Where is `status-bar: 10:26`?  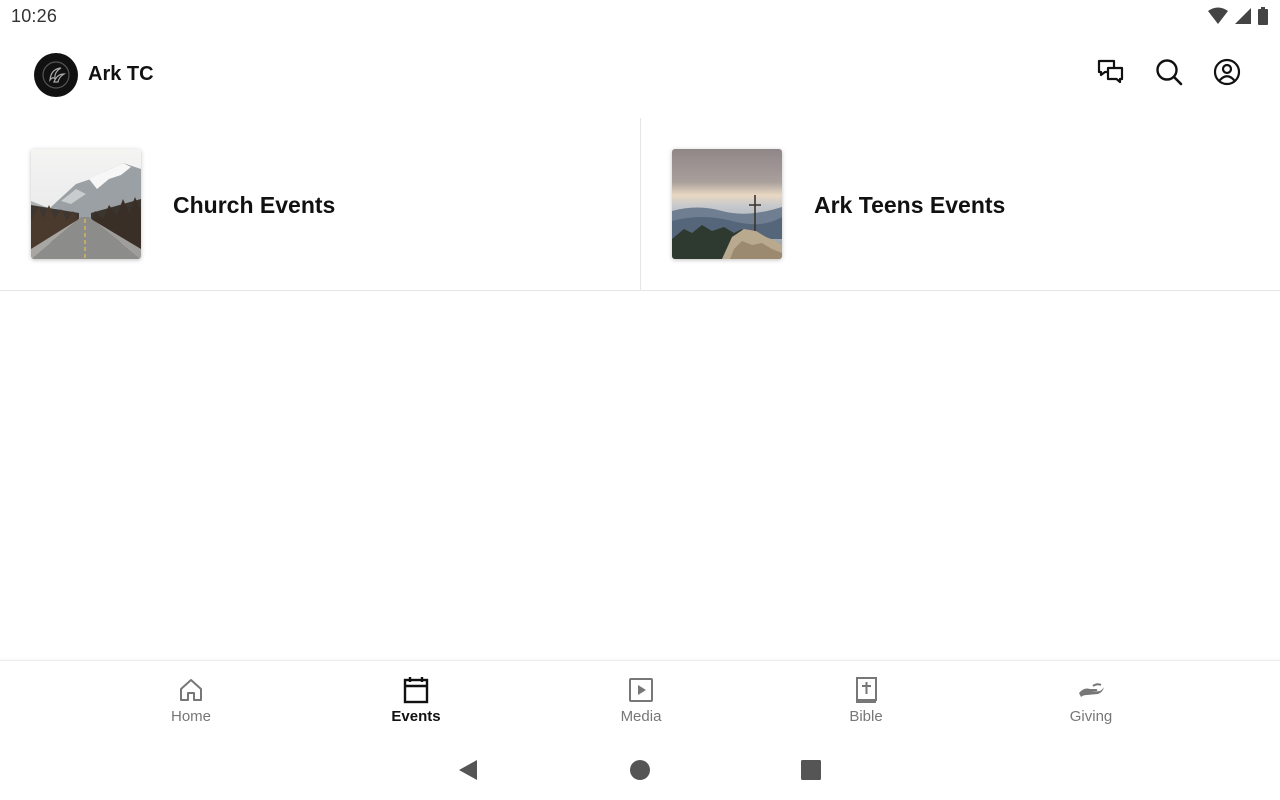
status-bar: 10:26 is located at coordinates (640, 17).